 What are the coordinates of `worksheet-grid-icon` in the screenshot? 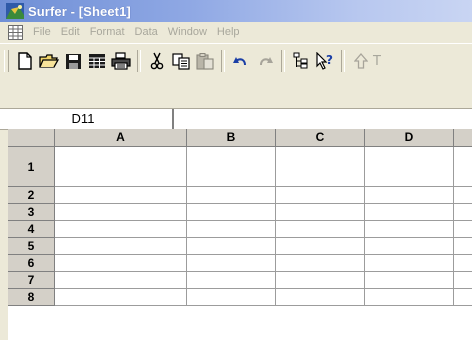 It's located at (97, 61).